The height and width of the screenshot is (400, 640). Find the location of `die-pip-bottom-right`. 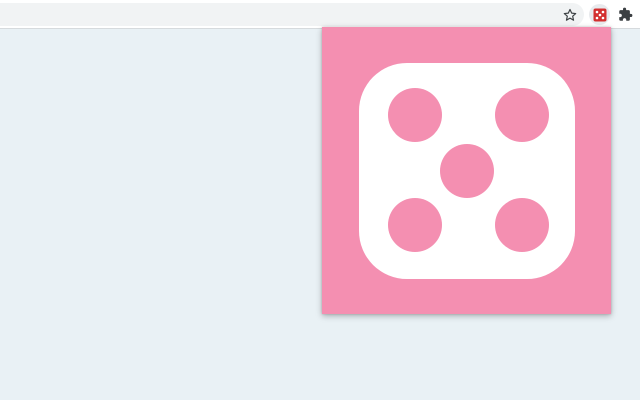

die-pip-bottom-right is located at coordinates (522, 225).